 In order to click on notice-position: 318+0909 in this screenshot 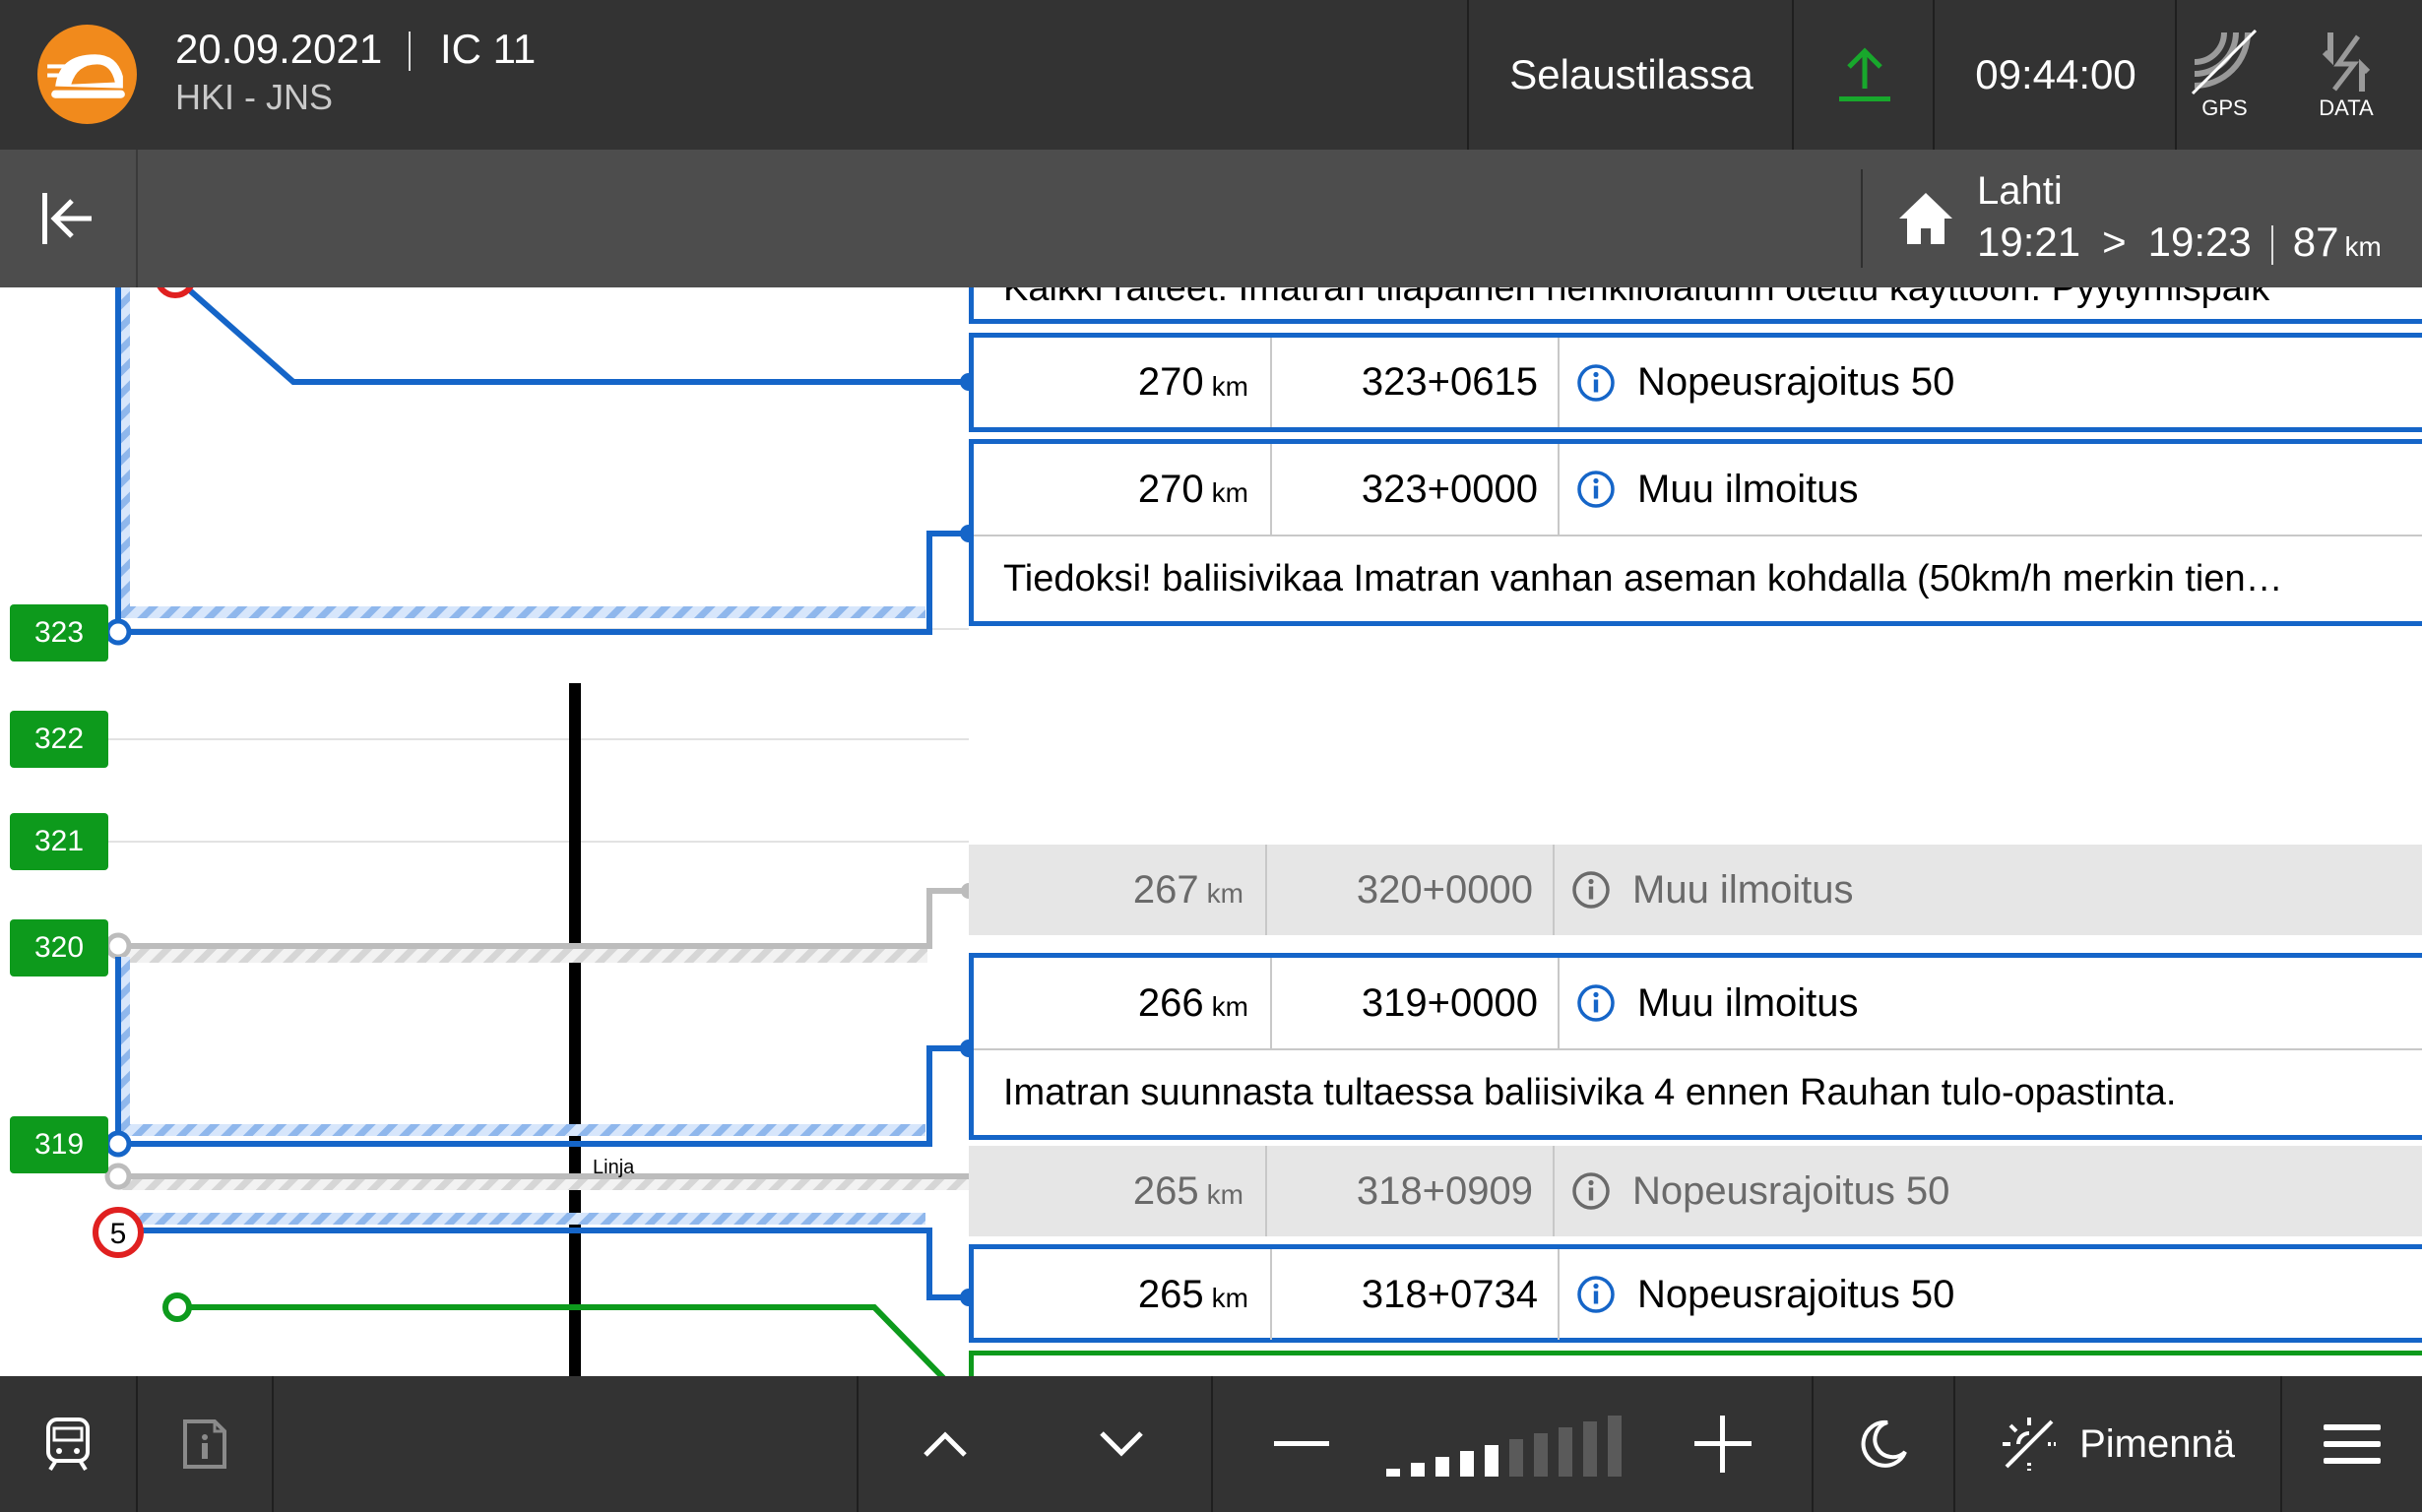, I will do `click(1411, 1191)`.